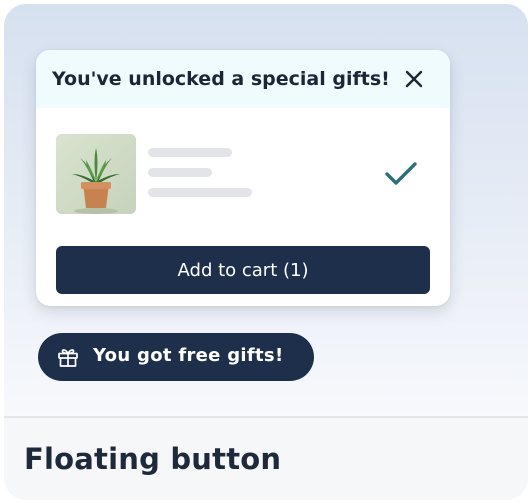  Describe the element at coordinates (153, 459) in the screenshot. I see `card-title: Floating button` at that location.